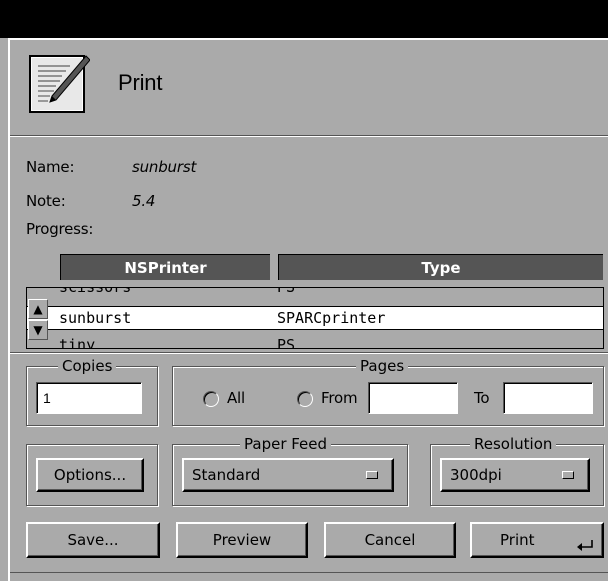  Describe the element at coordinates (440, 267) in the screenshot. I see `column-header-type: Type` at that location.